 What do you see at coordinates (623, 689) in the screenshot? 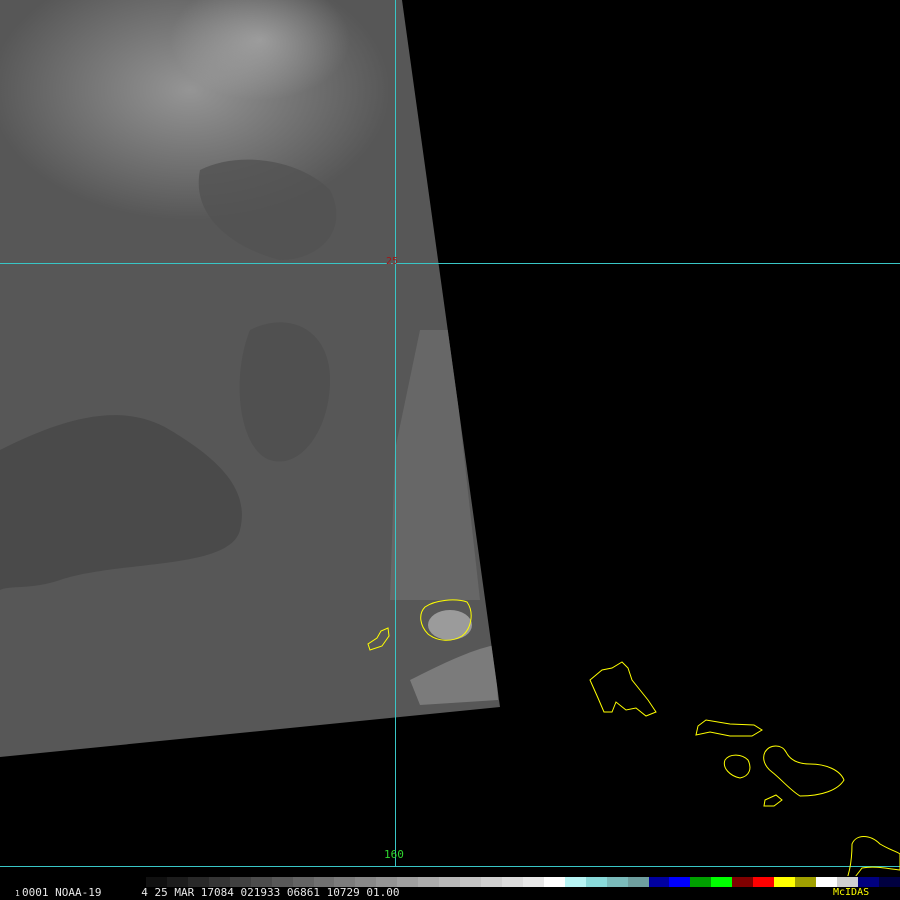
I see `island-oahu` at bounding box center [623, 689].